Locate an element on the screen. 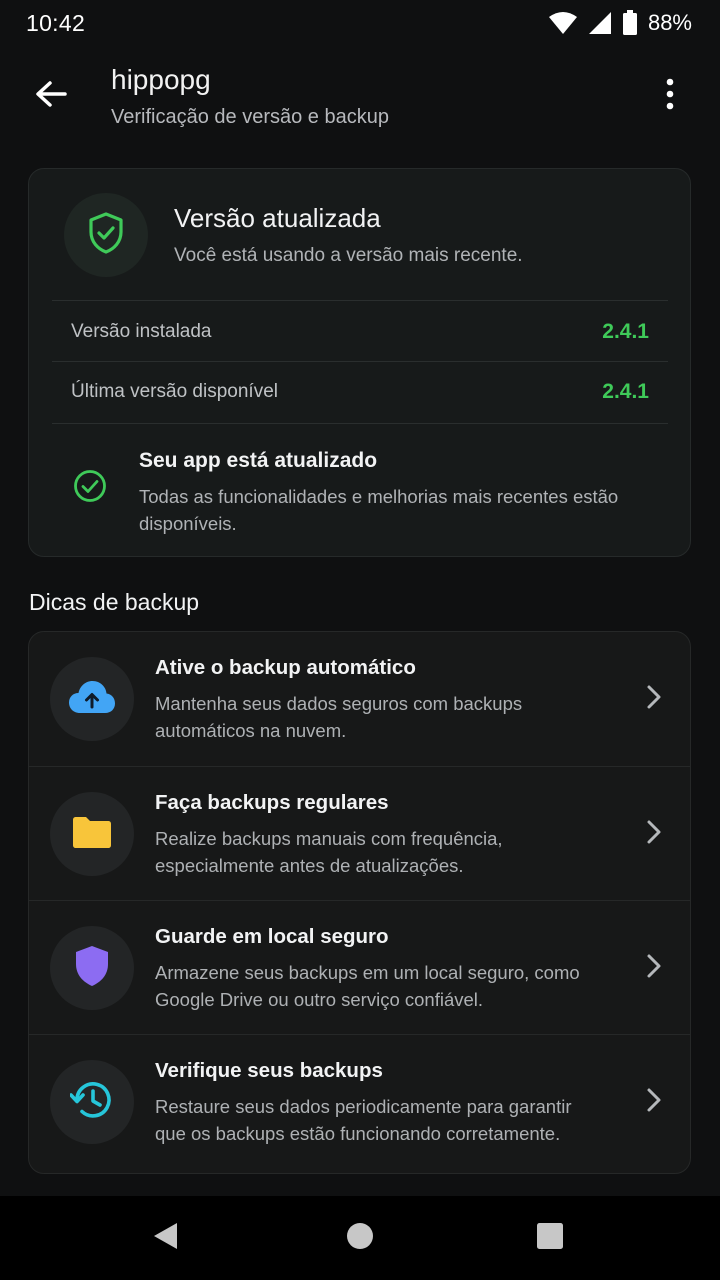  system-navigation-bar is located at coordinates (360, 1238).